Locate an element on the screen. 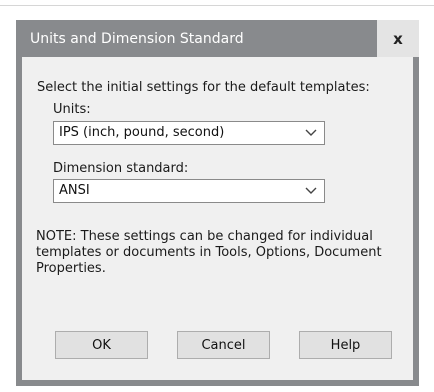 Image resolution: width=434 pixels, height=392 pixels. dialog-title-bar: Units and Dimension Standard x is located at coordinates (217, 38).